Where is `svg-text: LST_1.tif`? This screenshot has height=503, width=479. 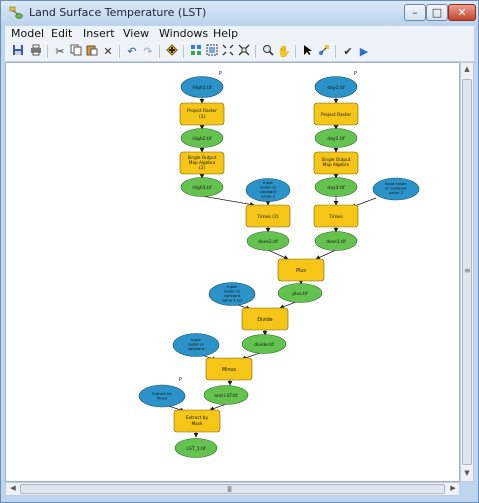 svg-text: LST_1.tif is located at coordinates (196, 449).